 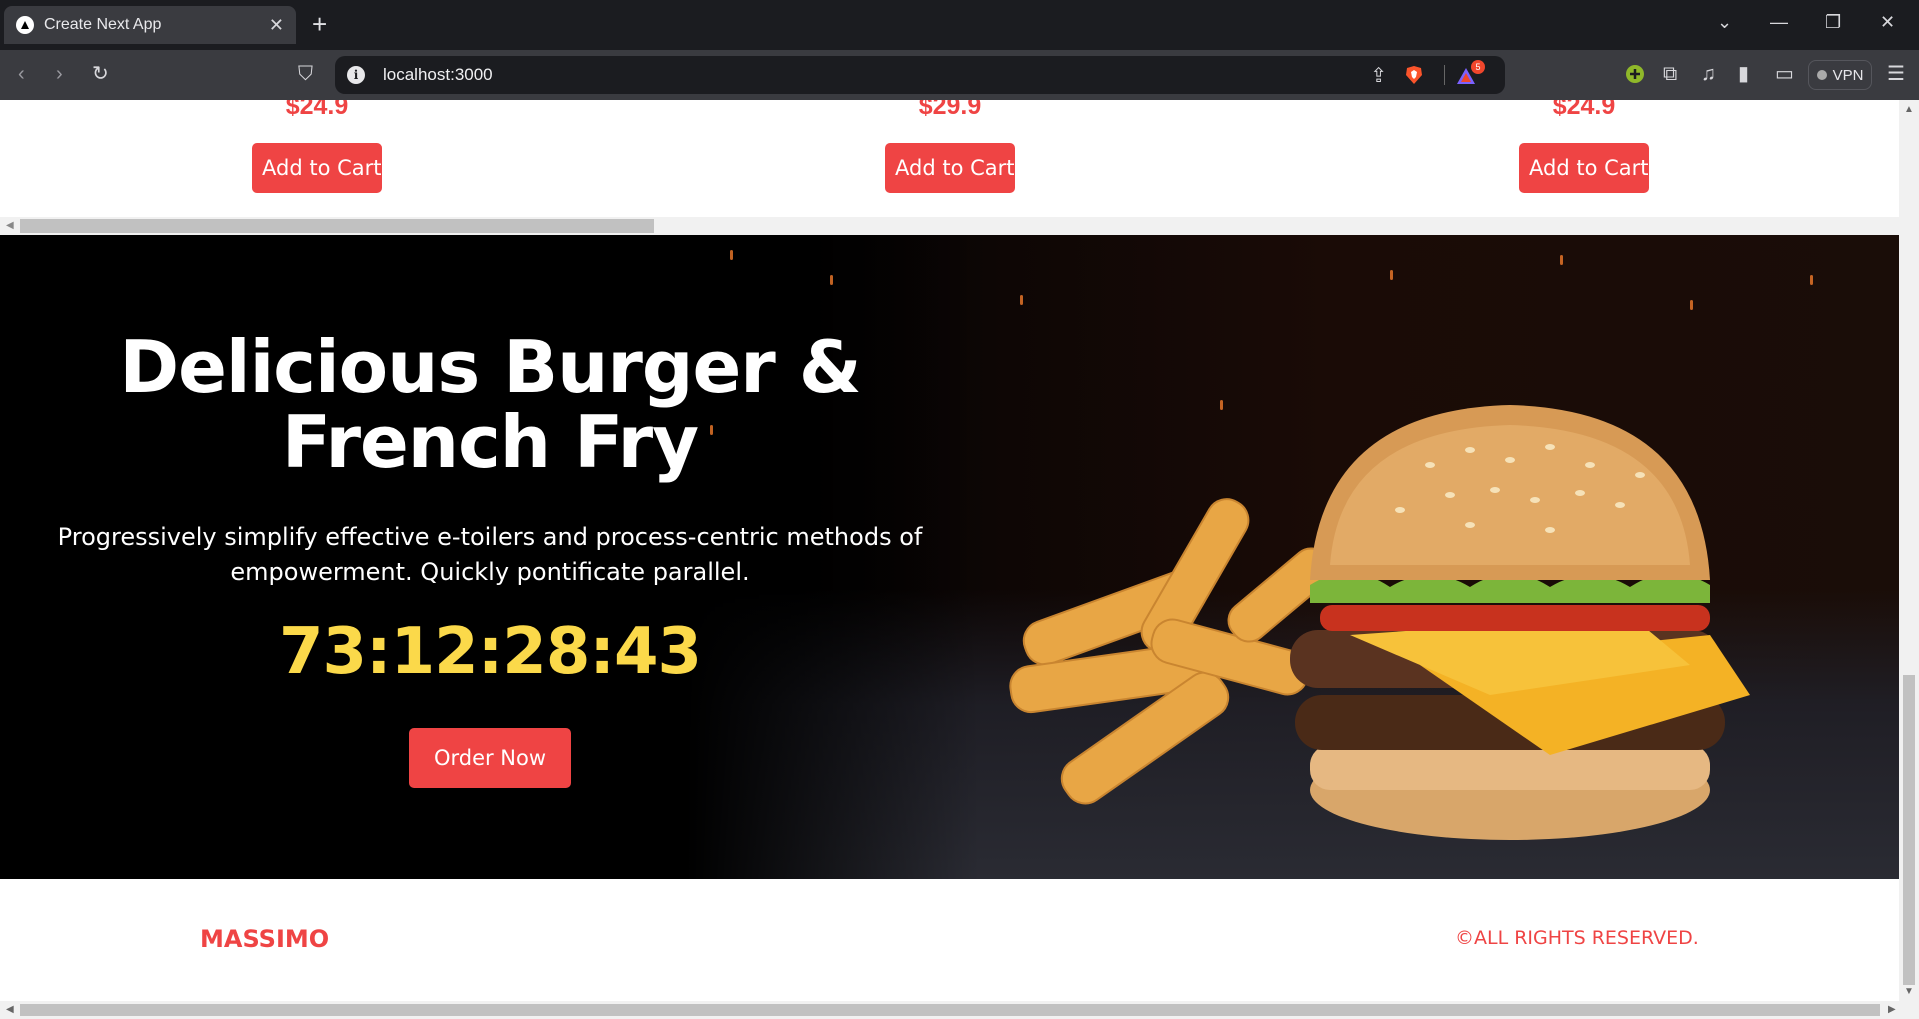 What do you see at coordinates (1708, 74) in the screenshot?
I see `media-music-icon: ♫` at bounding box center [1708, 74].